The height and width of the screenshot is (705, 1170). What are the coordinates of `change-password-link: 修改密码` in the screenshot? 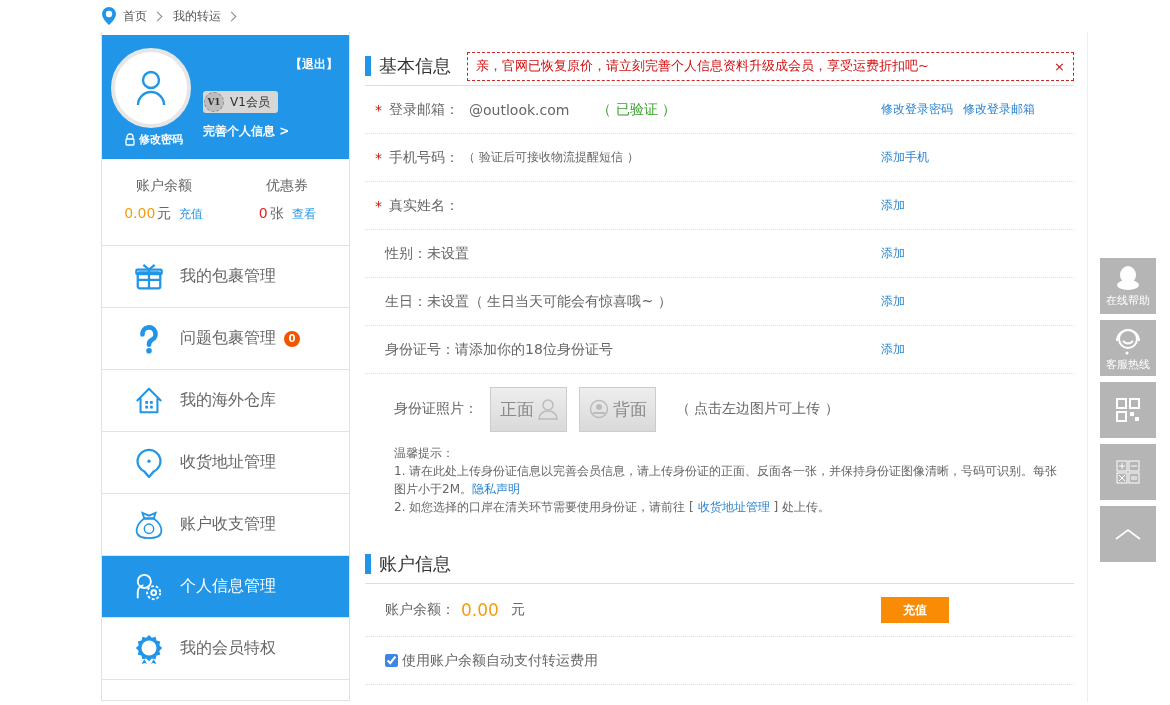 It's located at (154, 139).